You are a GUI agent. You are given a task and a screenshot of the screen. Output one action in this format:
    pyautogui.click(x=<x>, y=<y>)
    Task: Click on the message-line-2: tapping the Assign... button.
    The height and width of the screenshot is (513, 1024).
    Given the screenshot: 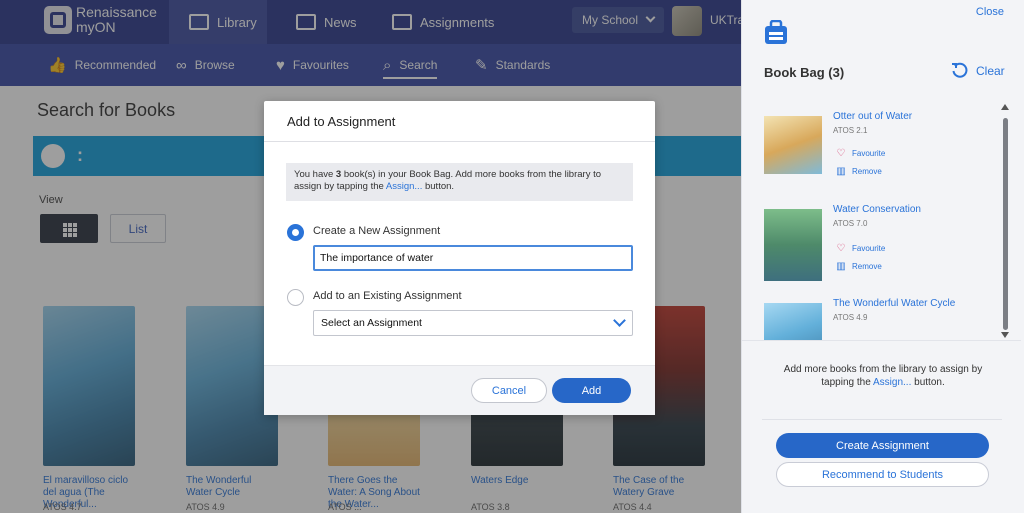 What is the action you would take?
    pyautogui.click(x=883, y=382)
    